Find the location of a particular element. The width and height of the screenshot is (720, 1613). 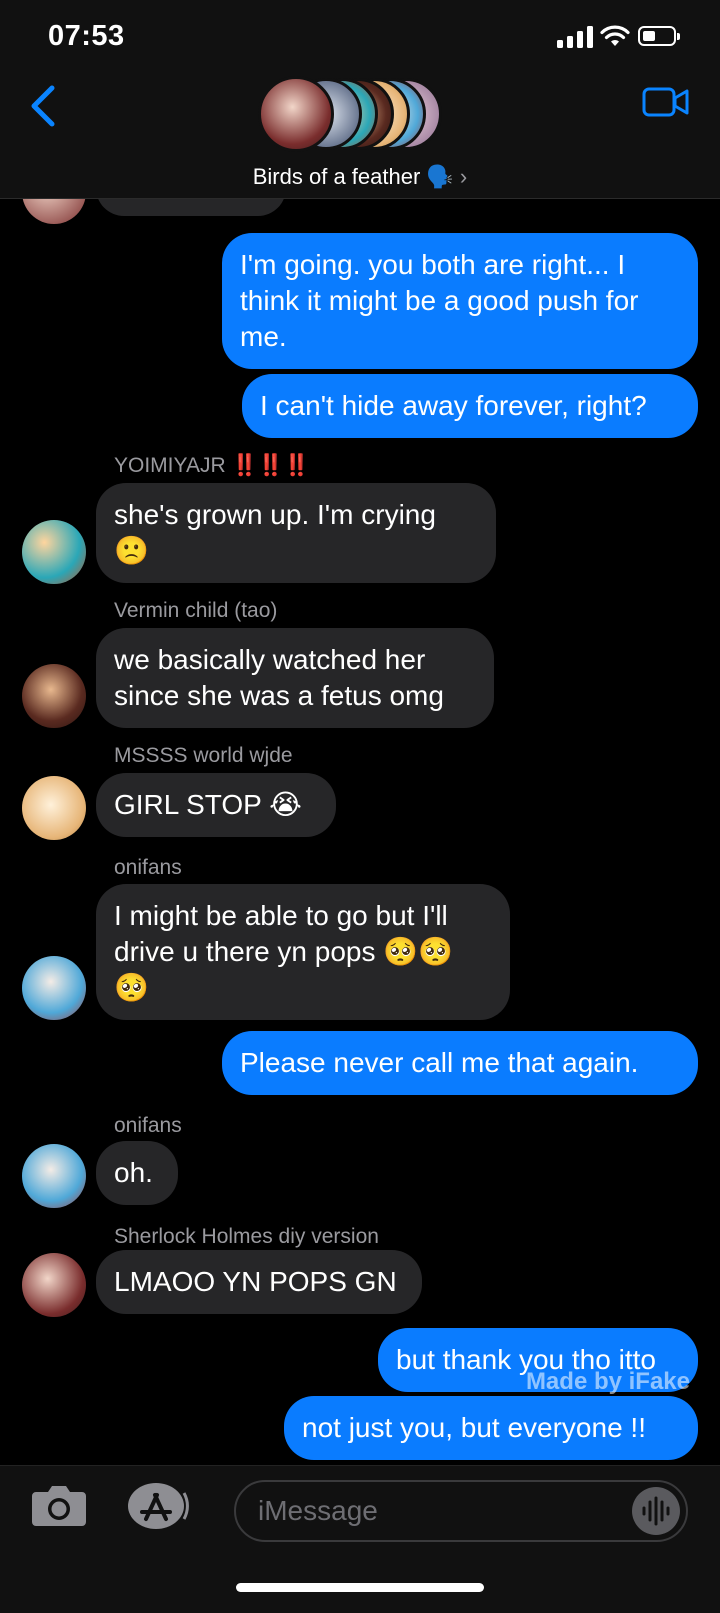

message-input-placeholder: iMessage is located at coordinates (318, 1510).